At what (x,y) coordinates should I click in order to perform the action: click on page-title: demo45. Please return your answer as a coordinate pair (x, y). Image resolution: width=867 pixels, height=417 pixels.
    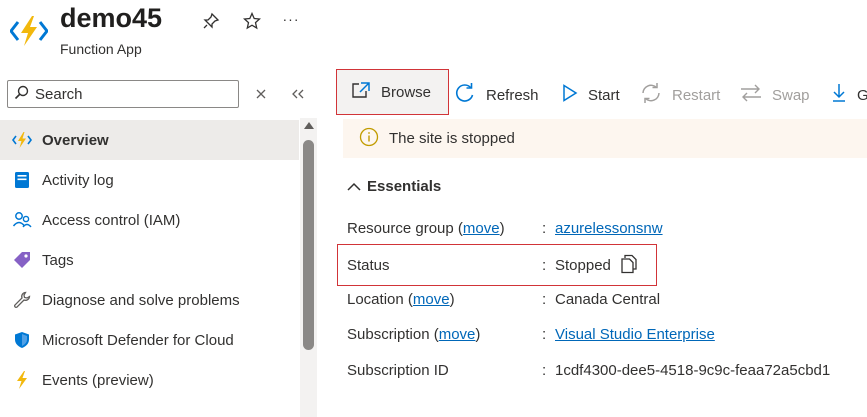
    Looking at the image, I should click on (111, 18).